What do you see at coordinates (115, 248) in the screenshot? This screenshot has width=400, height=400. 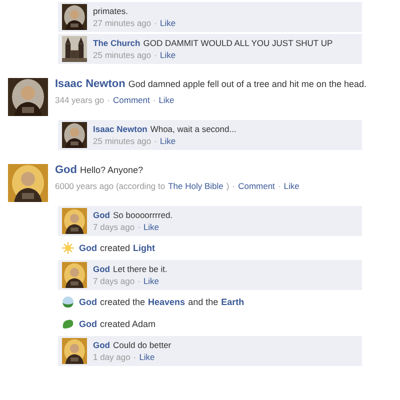 I see `message-text: created` at bounding box center [115, 248].